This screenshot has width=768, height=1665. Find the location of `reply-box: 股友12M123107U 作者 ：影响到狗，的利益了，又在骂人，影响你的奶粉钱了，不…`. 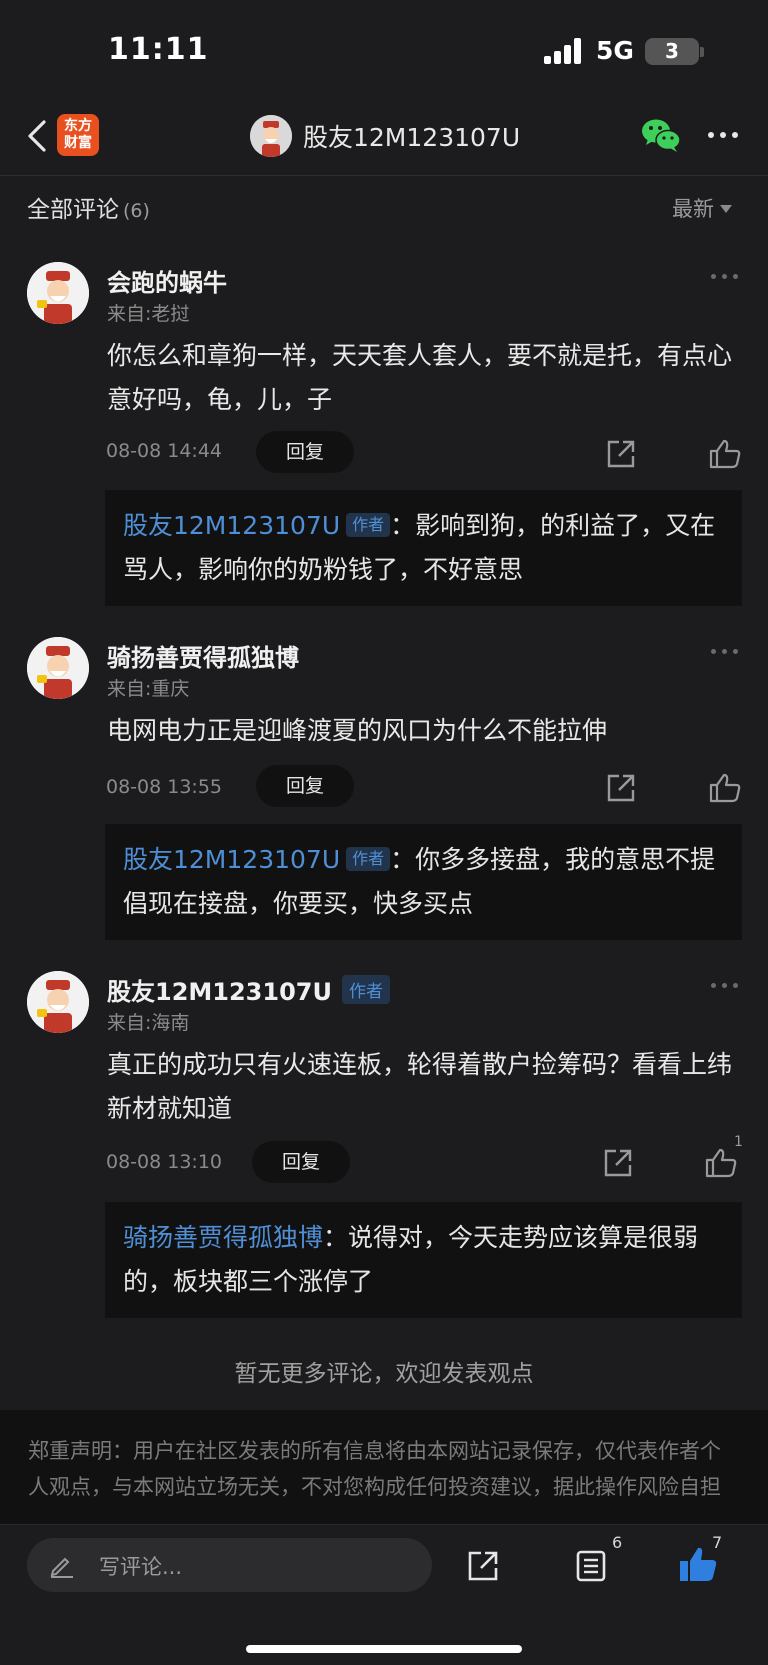

reply-box: 股友12M123107U 作者 ：影响到狗，的利益了，又在骂人，影响你的奶粉钱了，不… is located at coordinates (423, 548).